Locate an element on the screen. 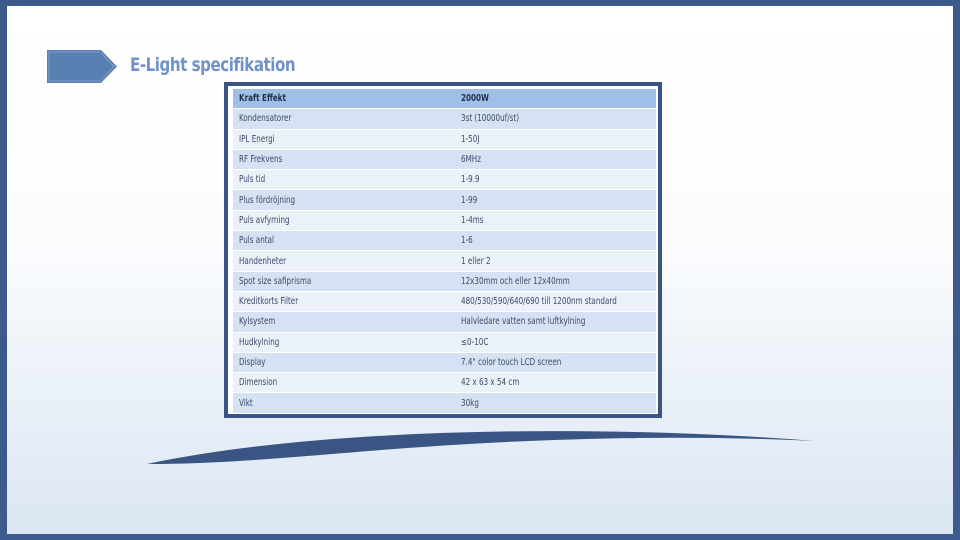  spec-label: Kylsystem is located at coordinates (257, 322).